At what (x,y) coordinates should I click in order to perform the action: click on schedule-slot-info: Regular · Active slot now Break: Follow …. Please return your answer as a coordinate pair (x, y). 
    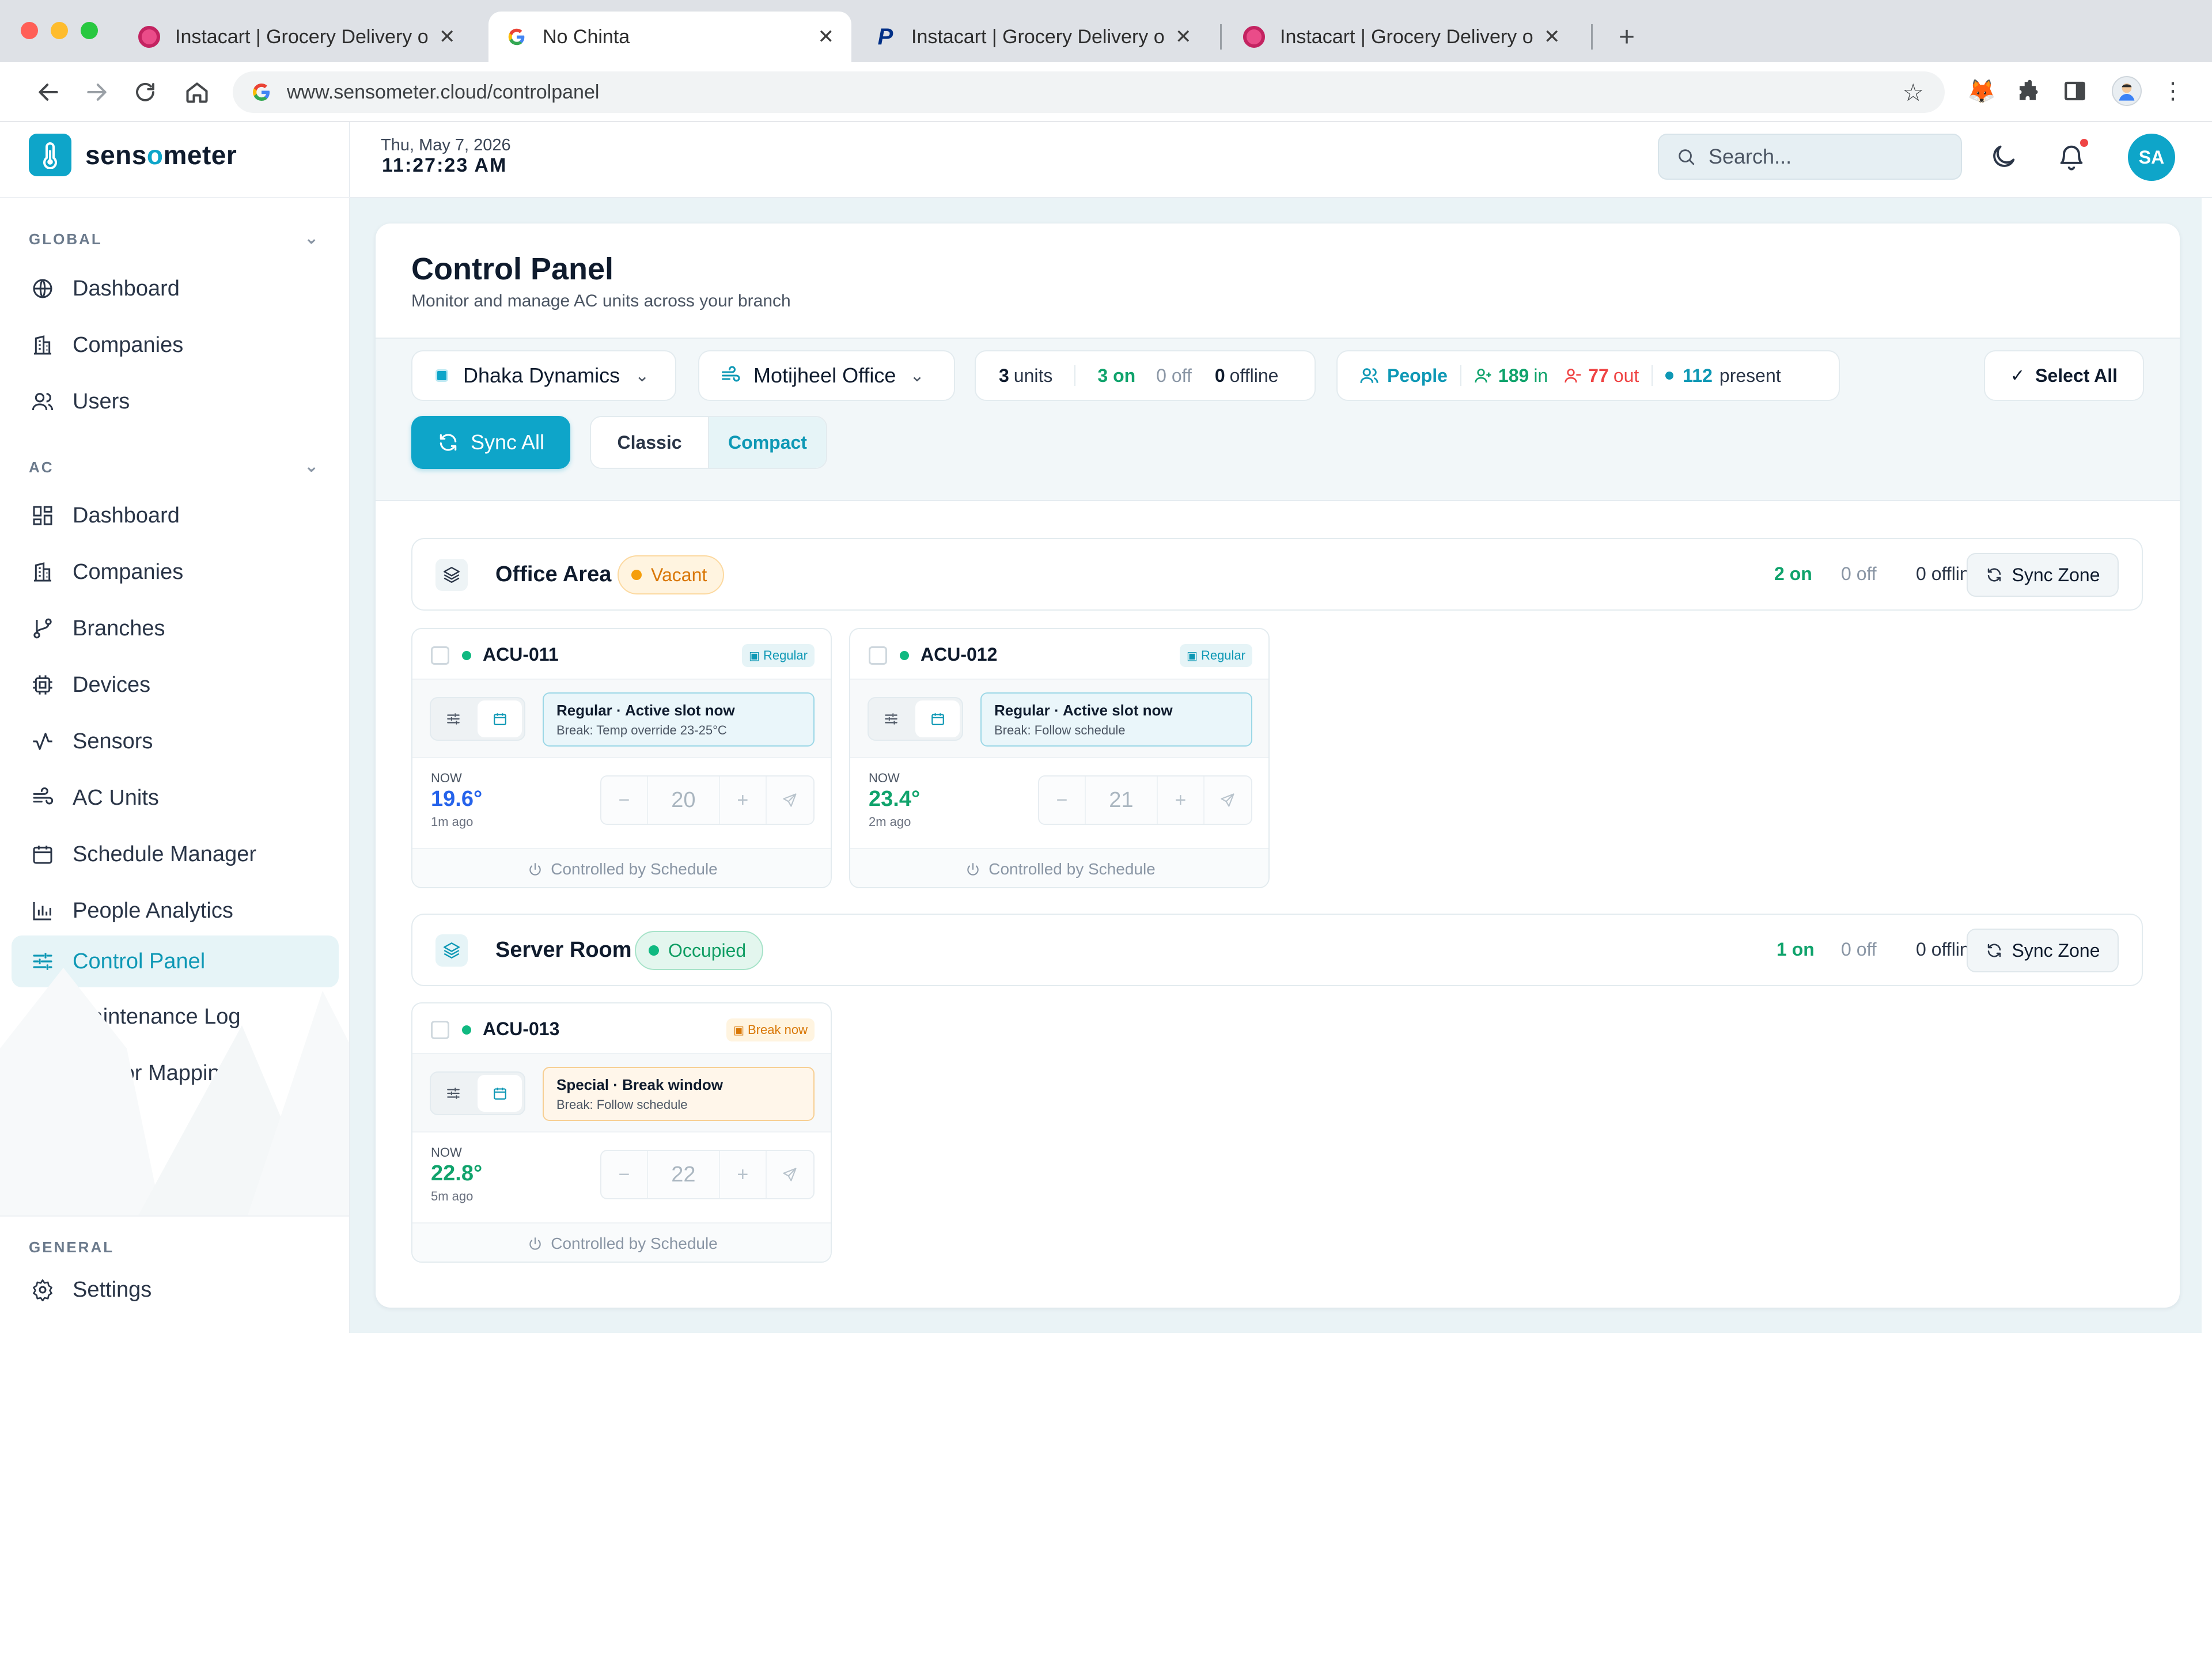
    Looking at the image, I should click on (1116, 719).